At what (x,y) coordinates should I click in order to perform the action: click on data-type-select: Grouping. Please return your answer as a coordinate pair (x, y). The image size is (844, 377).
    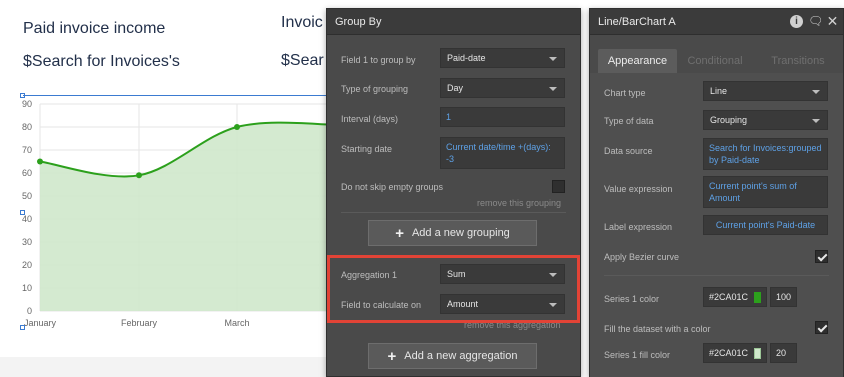
    Looking at the image, I should click on (765, 120).